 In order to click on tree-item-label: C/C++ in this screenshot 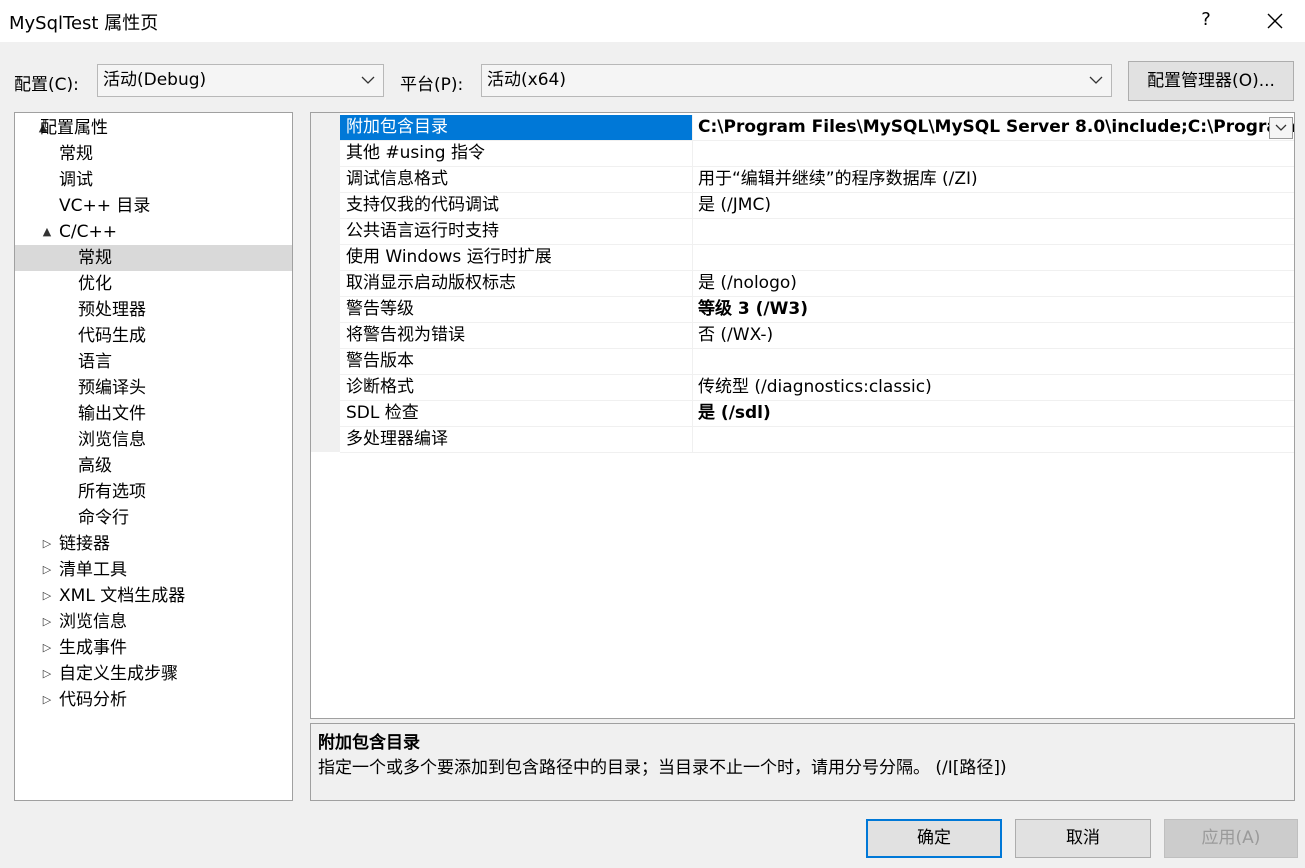, I will do `click(88, 232)`.